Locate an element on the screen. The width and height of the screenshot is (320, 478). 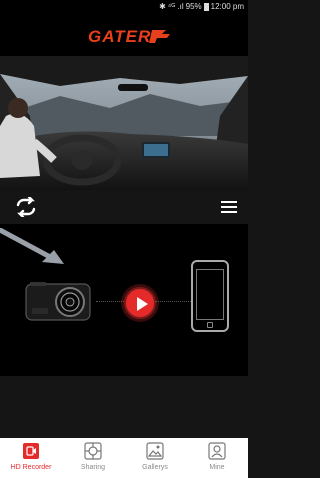
phone-home-button is located at coordinates (210, 325).